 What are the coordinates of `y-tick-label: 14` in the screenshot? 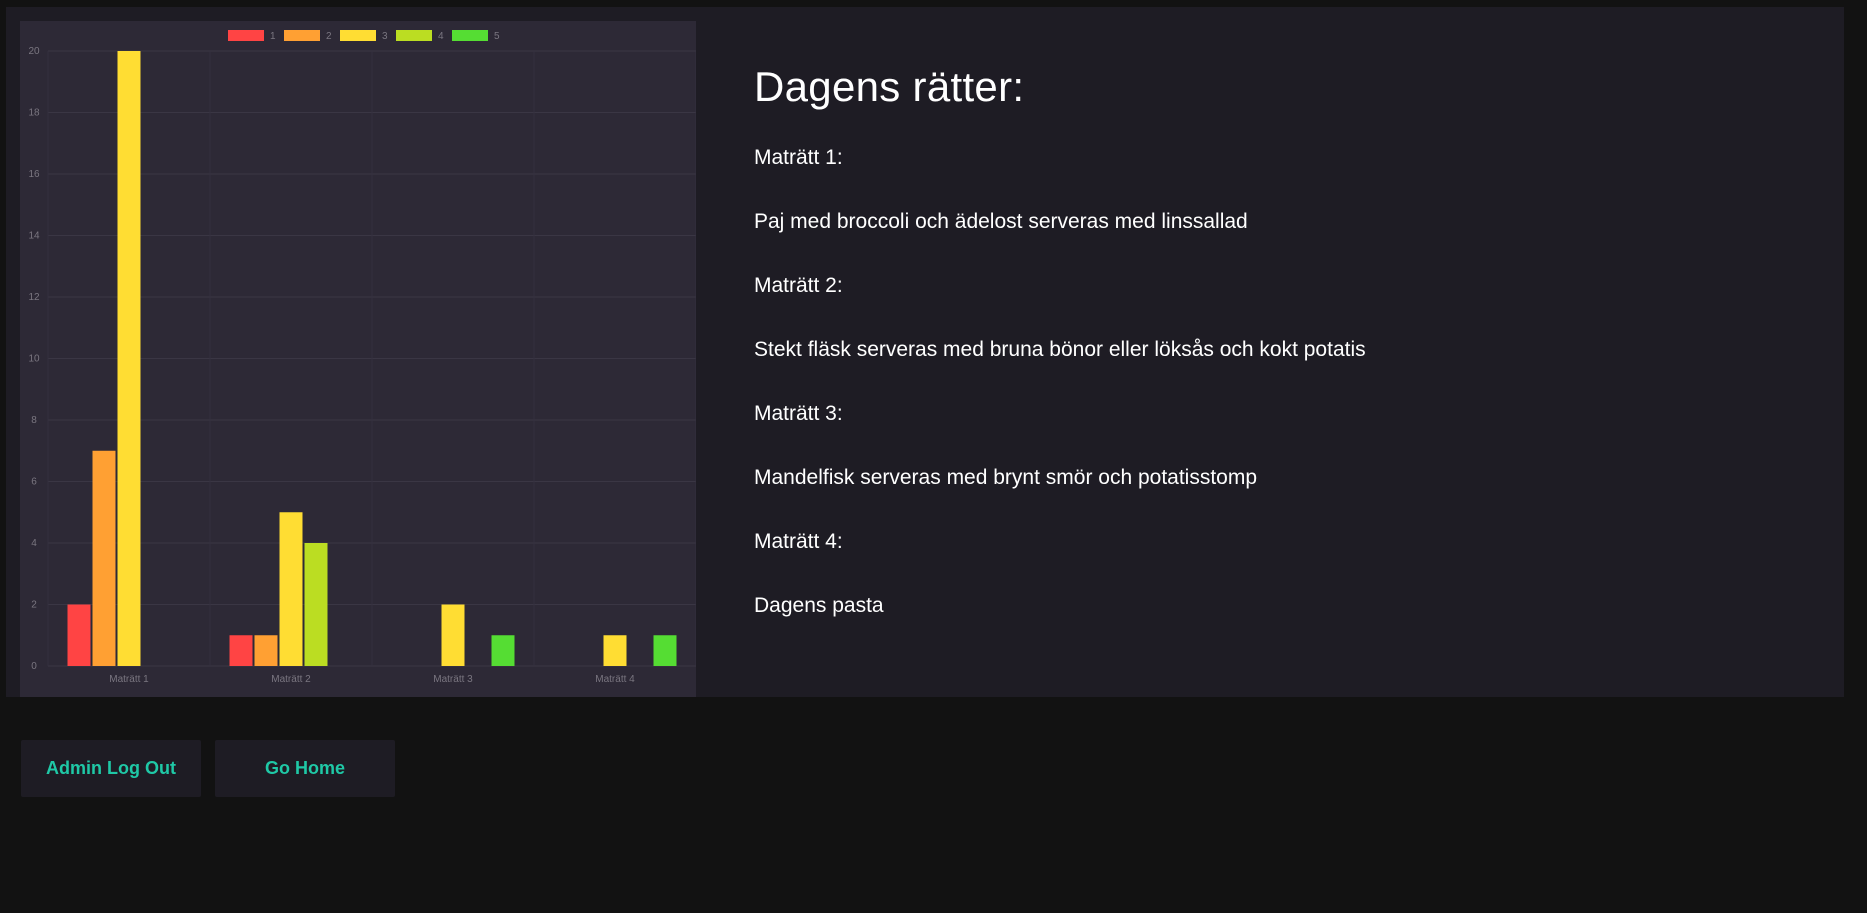 It's located at (34, 236).